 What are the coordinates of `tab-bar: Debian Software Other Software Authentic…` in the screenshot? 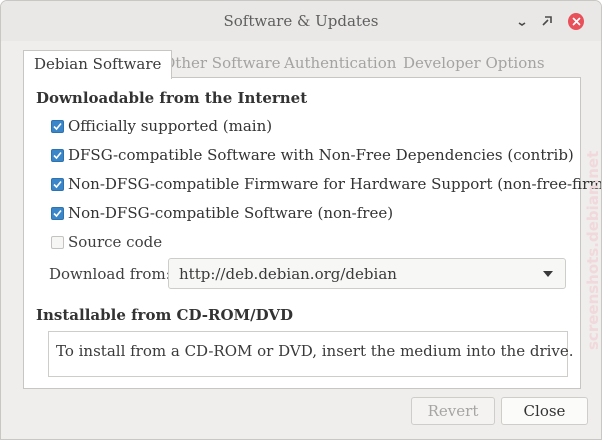 It's located at (302, 64).